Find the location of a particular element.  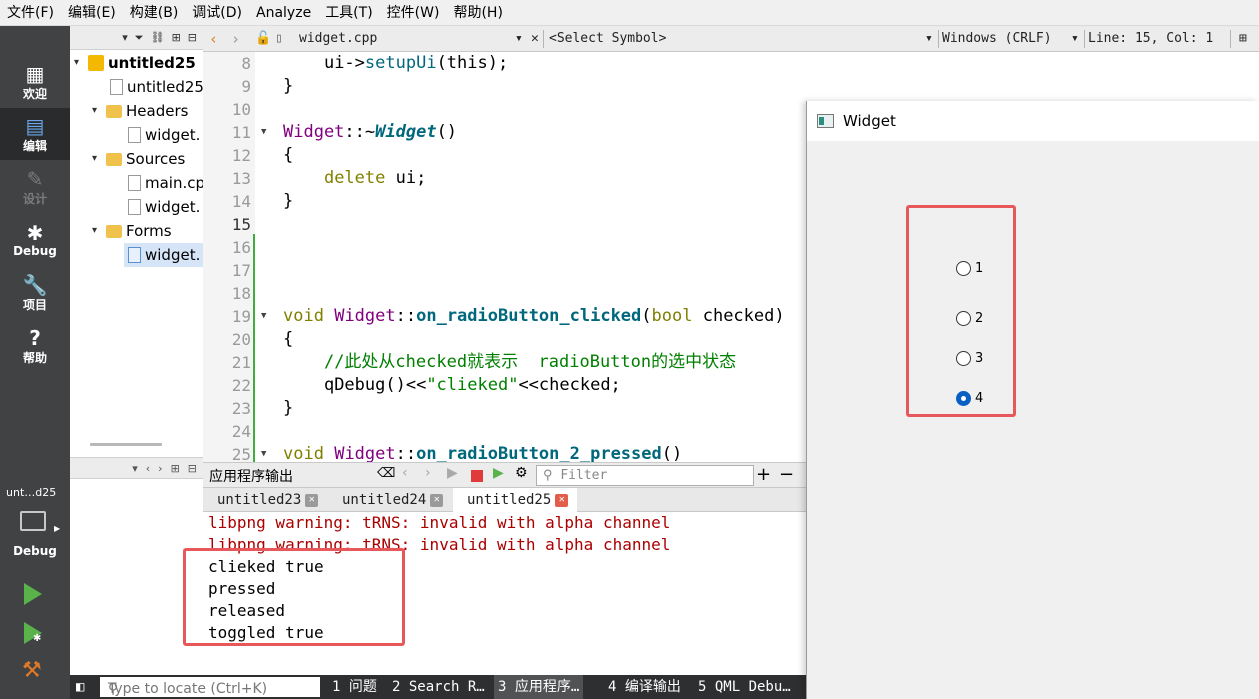

cpp-file-icon is located at coordinates (134, 183).